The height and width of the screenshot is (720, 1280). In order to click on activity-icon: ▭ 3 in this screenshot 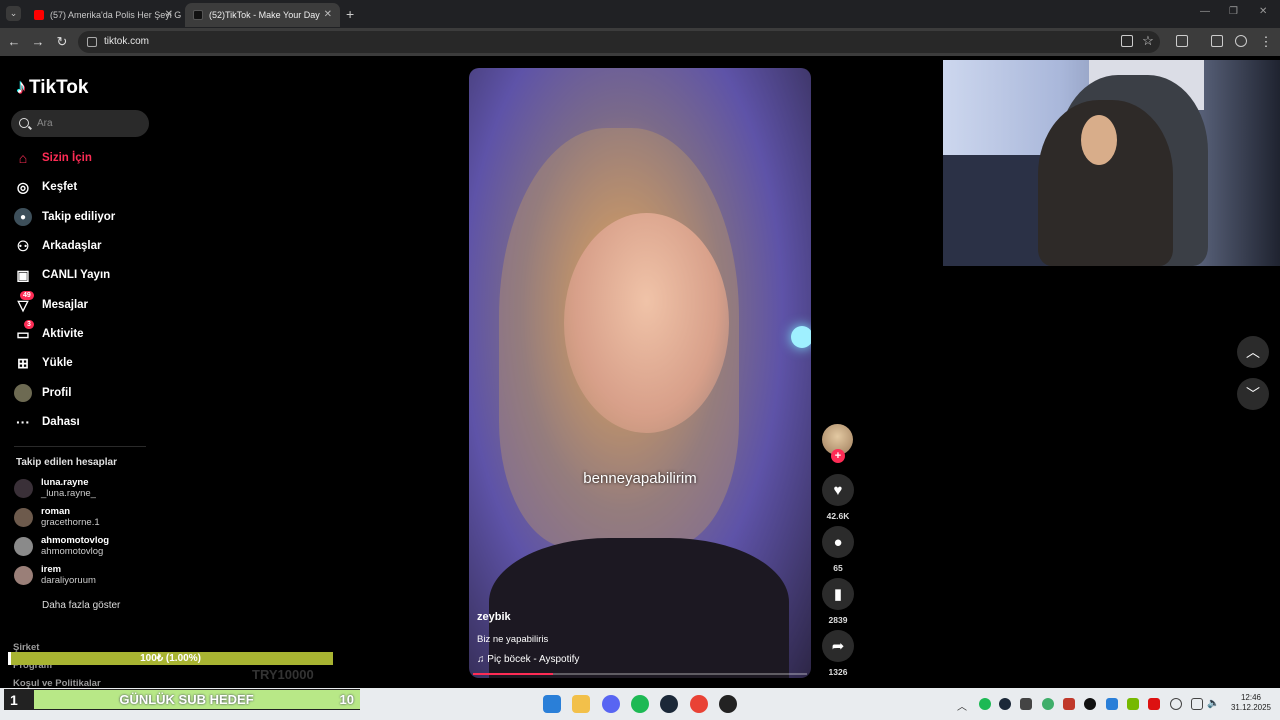, I will do `click(24, 331)`.